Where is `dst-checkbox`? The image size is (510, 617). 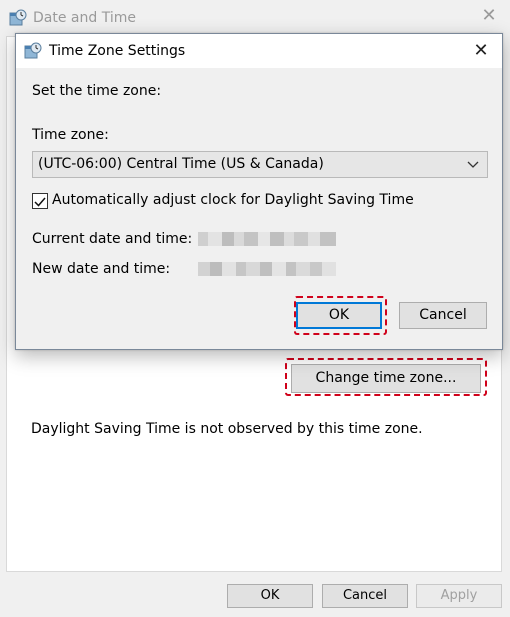 dst-checkbox is located at coordinates (40, 201).